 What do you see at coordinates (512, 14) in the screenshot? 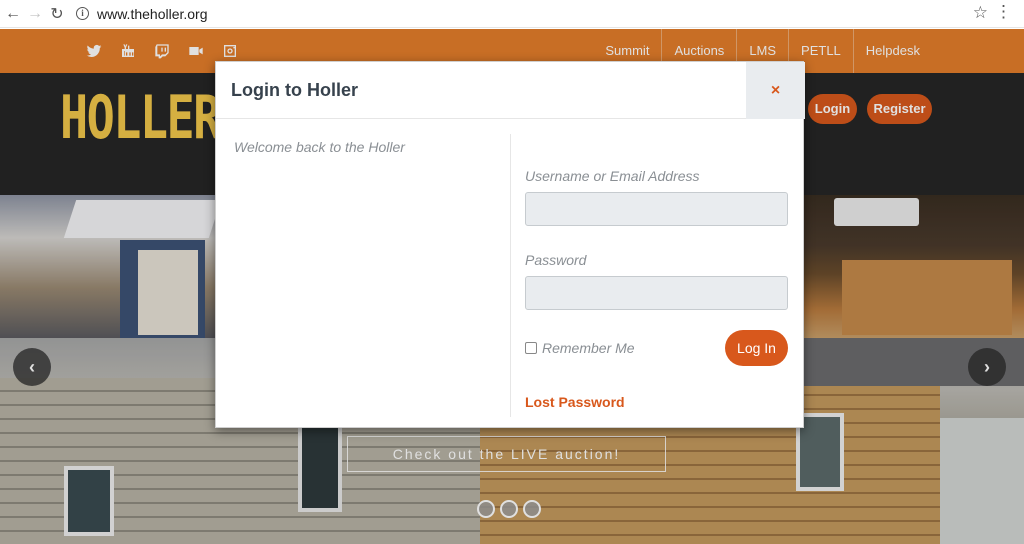
I see `browser-toolbar: ← → ↻ i www.theholler.org ☆ ⋮` at bounding box center [512, 14].